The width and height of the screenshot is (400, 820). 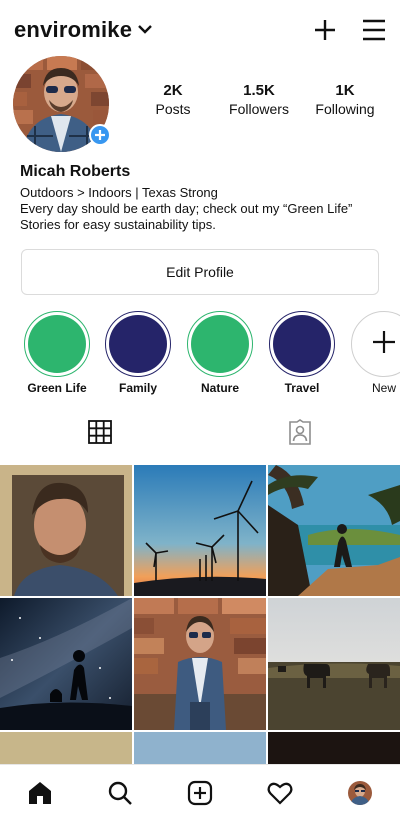 I want to click on stat-value: 1K, so click(x=345, y=90).